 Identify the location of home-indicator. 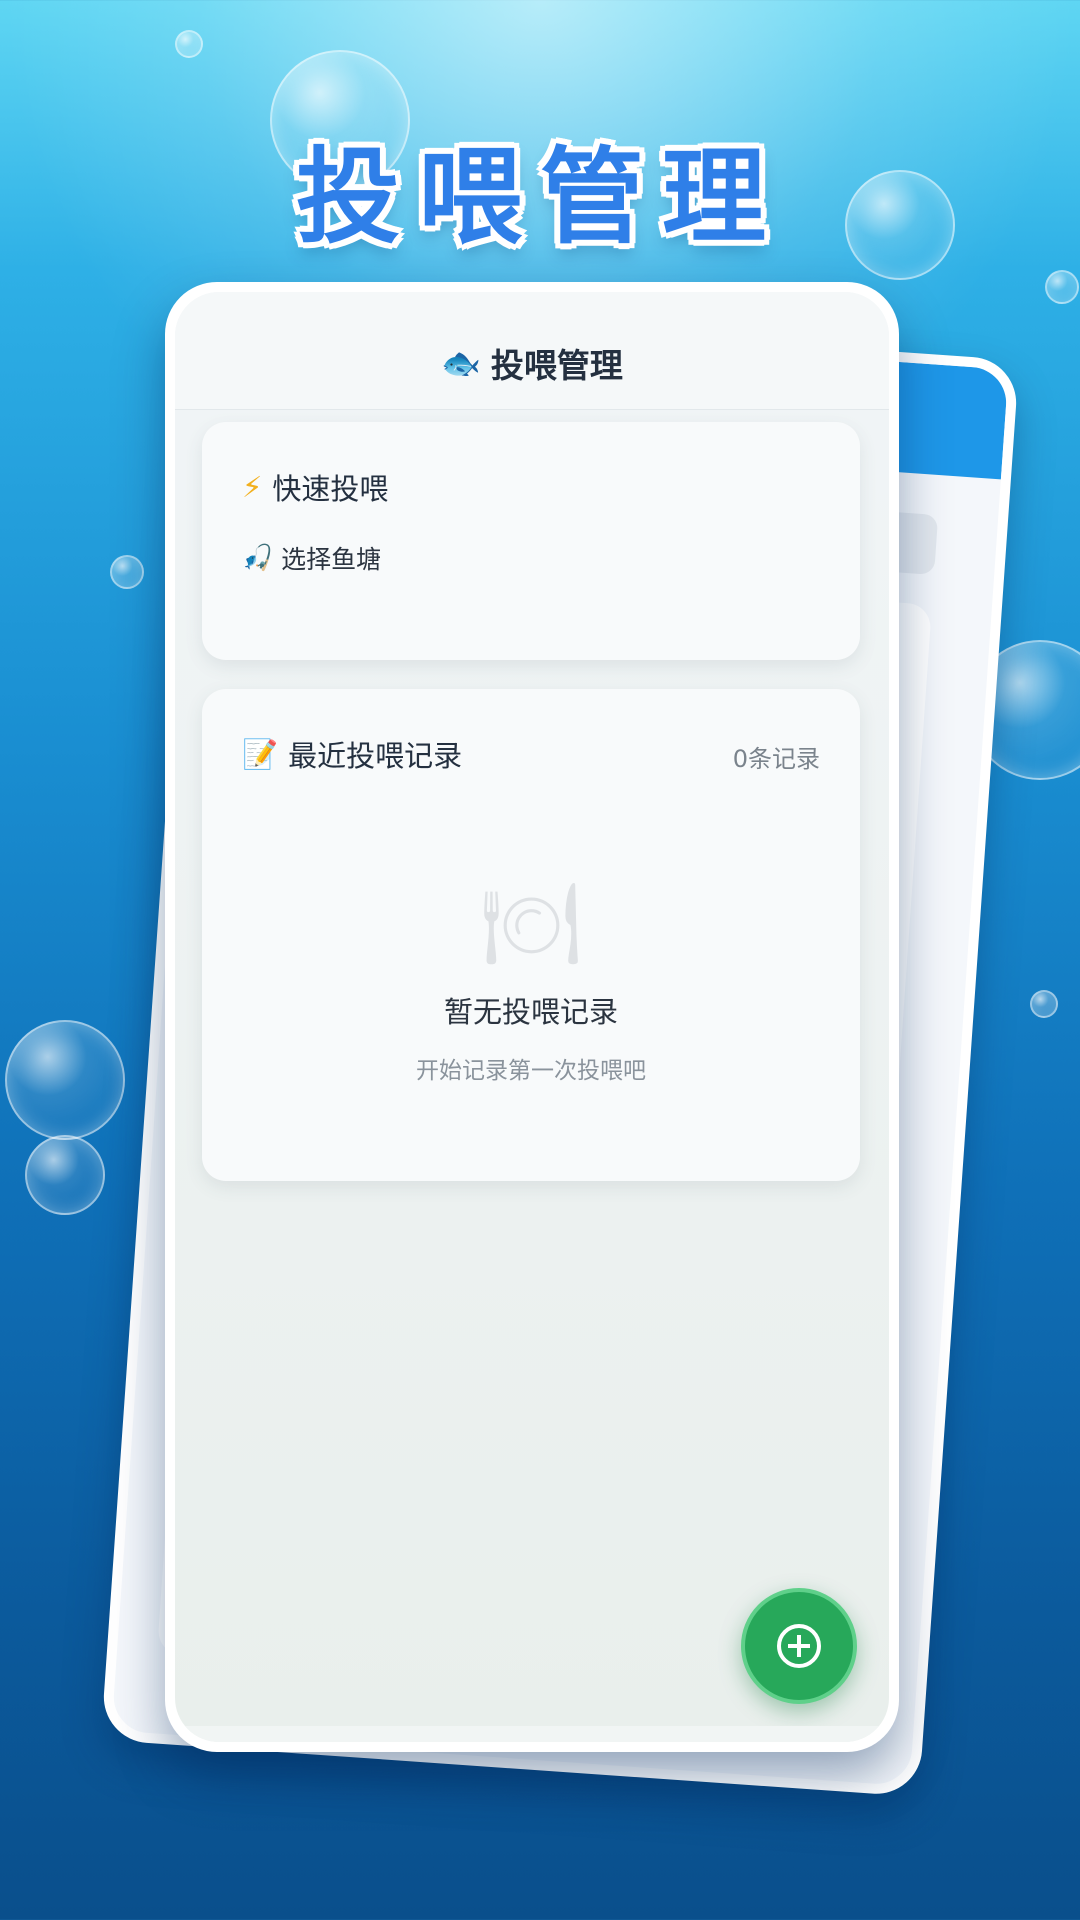
(532, 1734).